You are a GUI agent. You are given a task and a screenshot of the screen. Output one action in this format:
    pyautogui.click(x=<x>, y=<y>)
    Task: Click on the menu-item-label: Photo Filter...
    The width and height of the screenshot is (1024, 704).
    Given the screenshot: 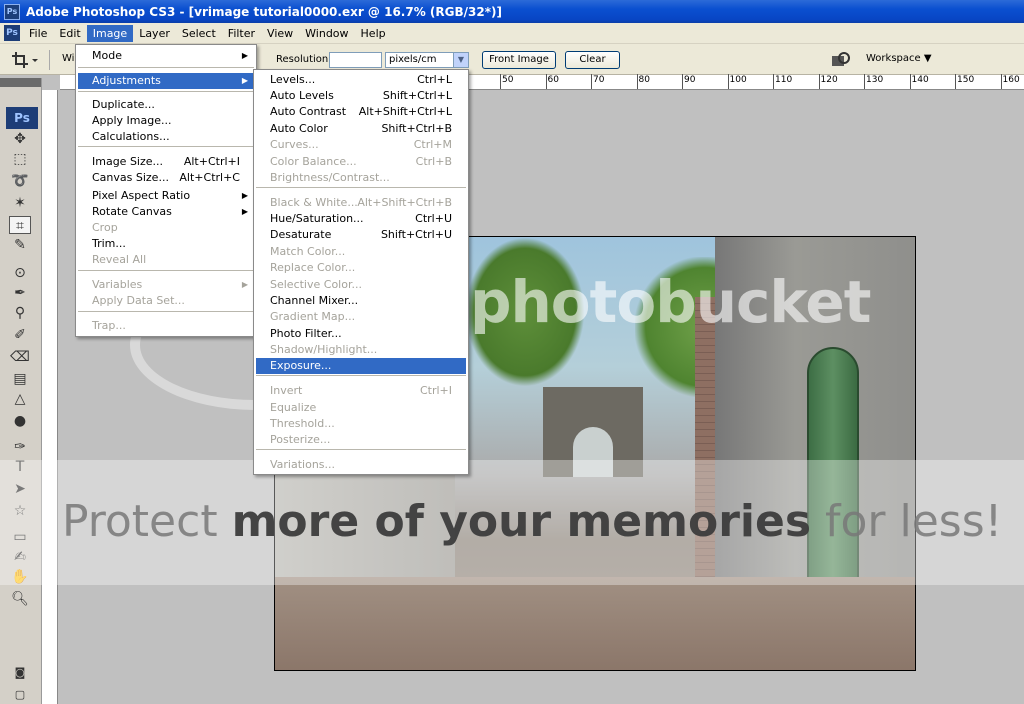 What is the action you would take?
    pyautogui.click(x=306, y=333)
    